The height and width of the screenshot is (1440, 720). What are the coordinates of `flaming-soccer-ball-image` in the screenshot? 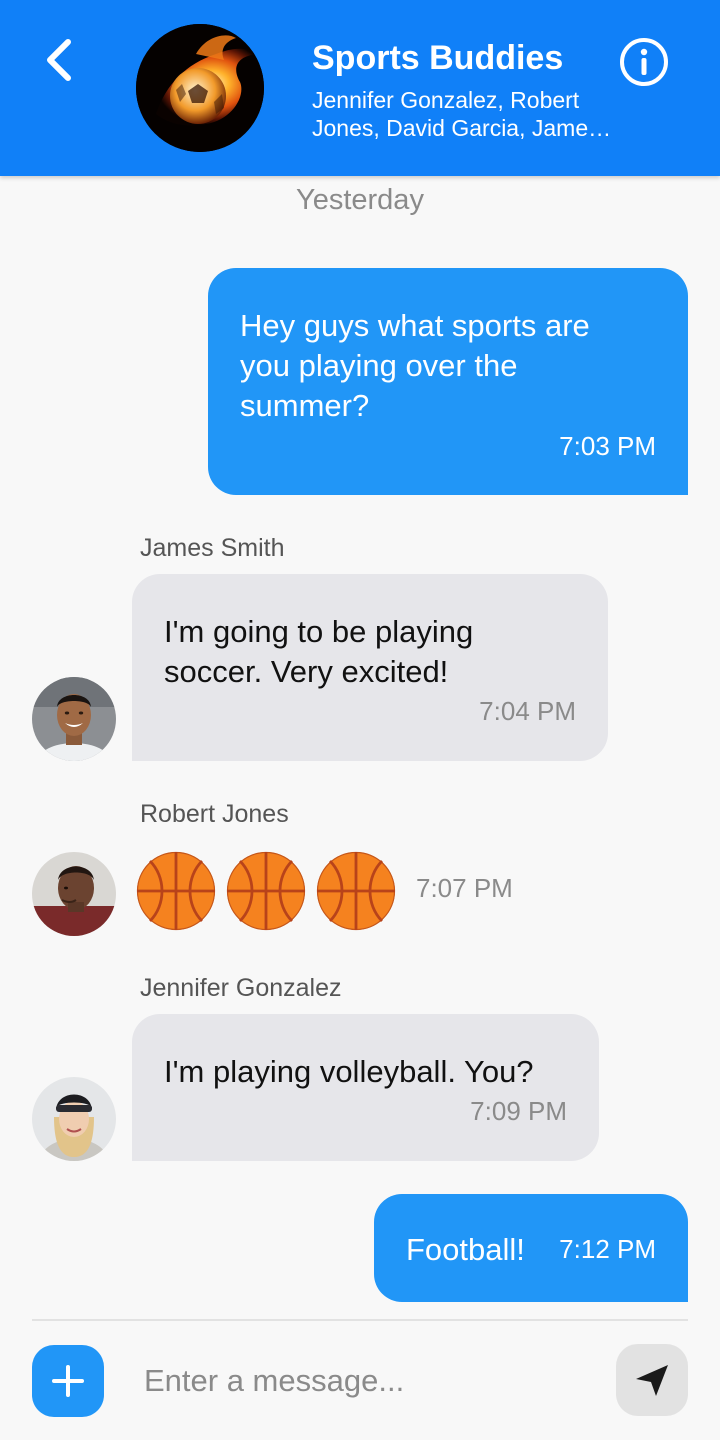 It's located at (200, 88).